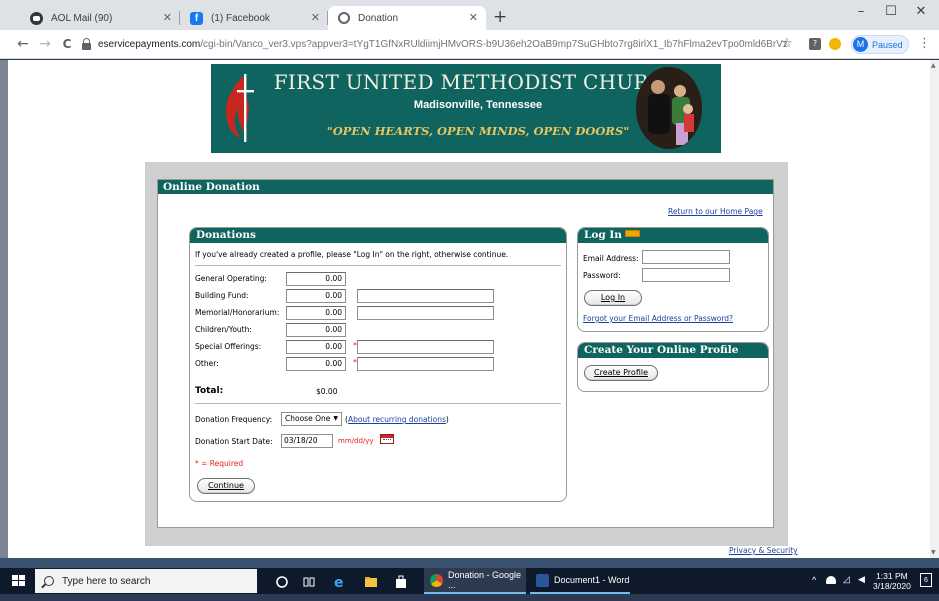  I want to click on start-date-label: Donation Start Date:, so click(234, 441).